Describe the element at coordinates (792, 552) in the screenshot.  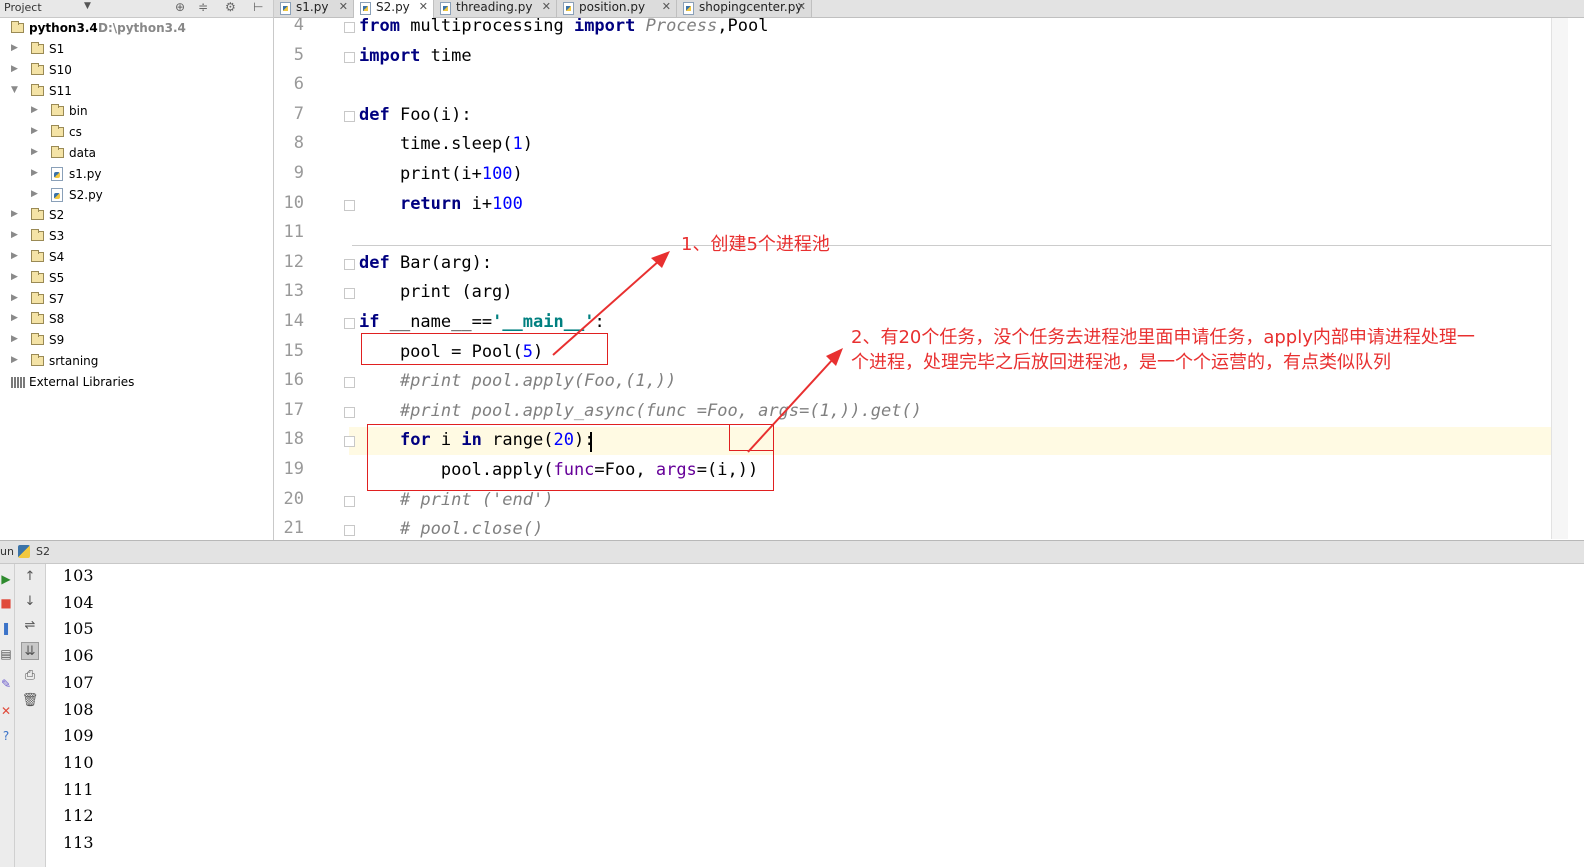
I see `run-panel-header: un S2` at that location.